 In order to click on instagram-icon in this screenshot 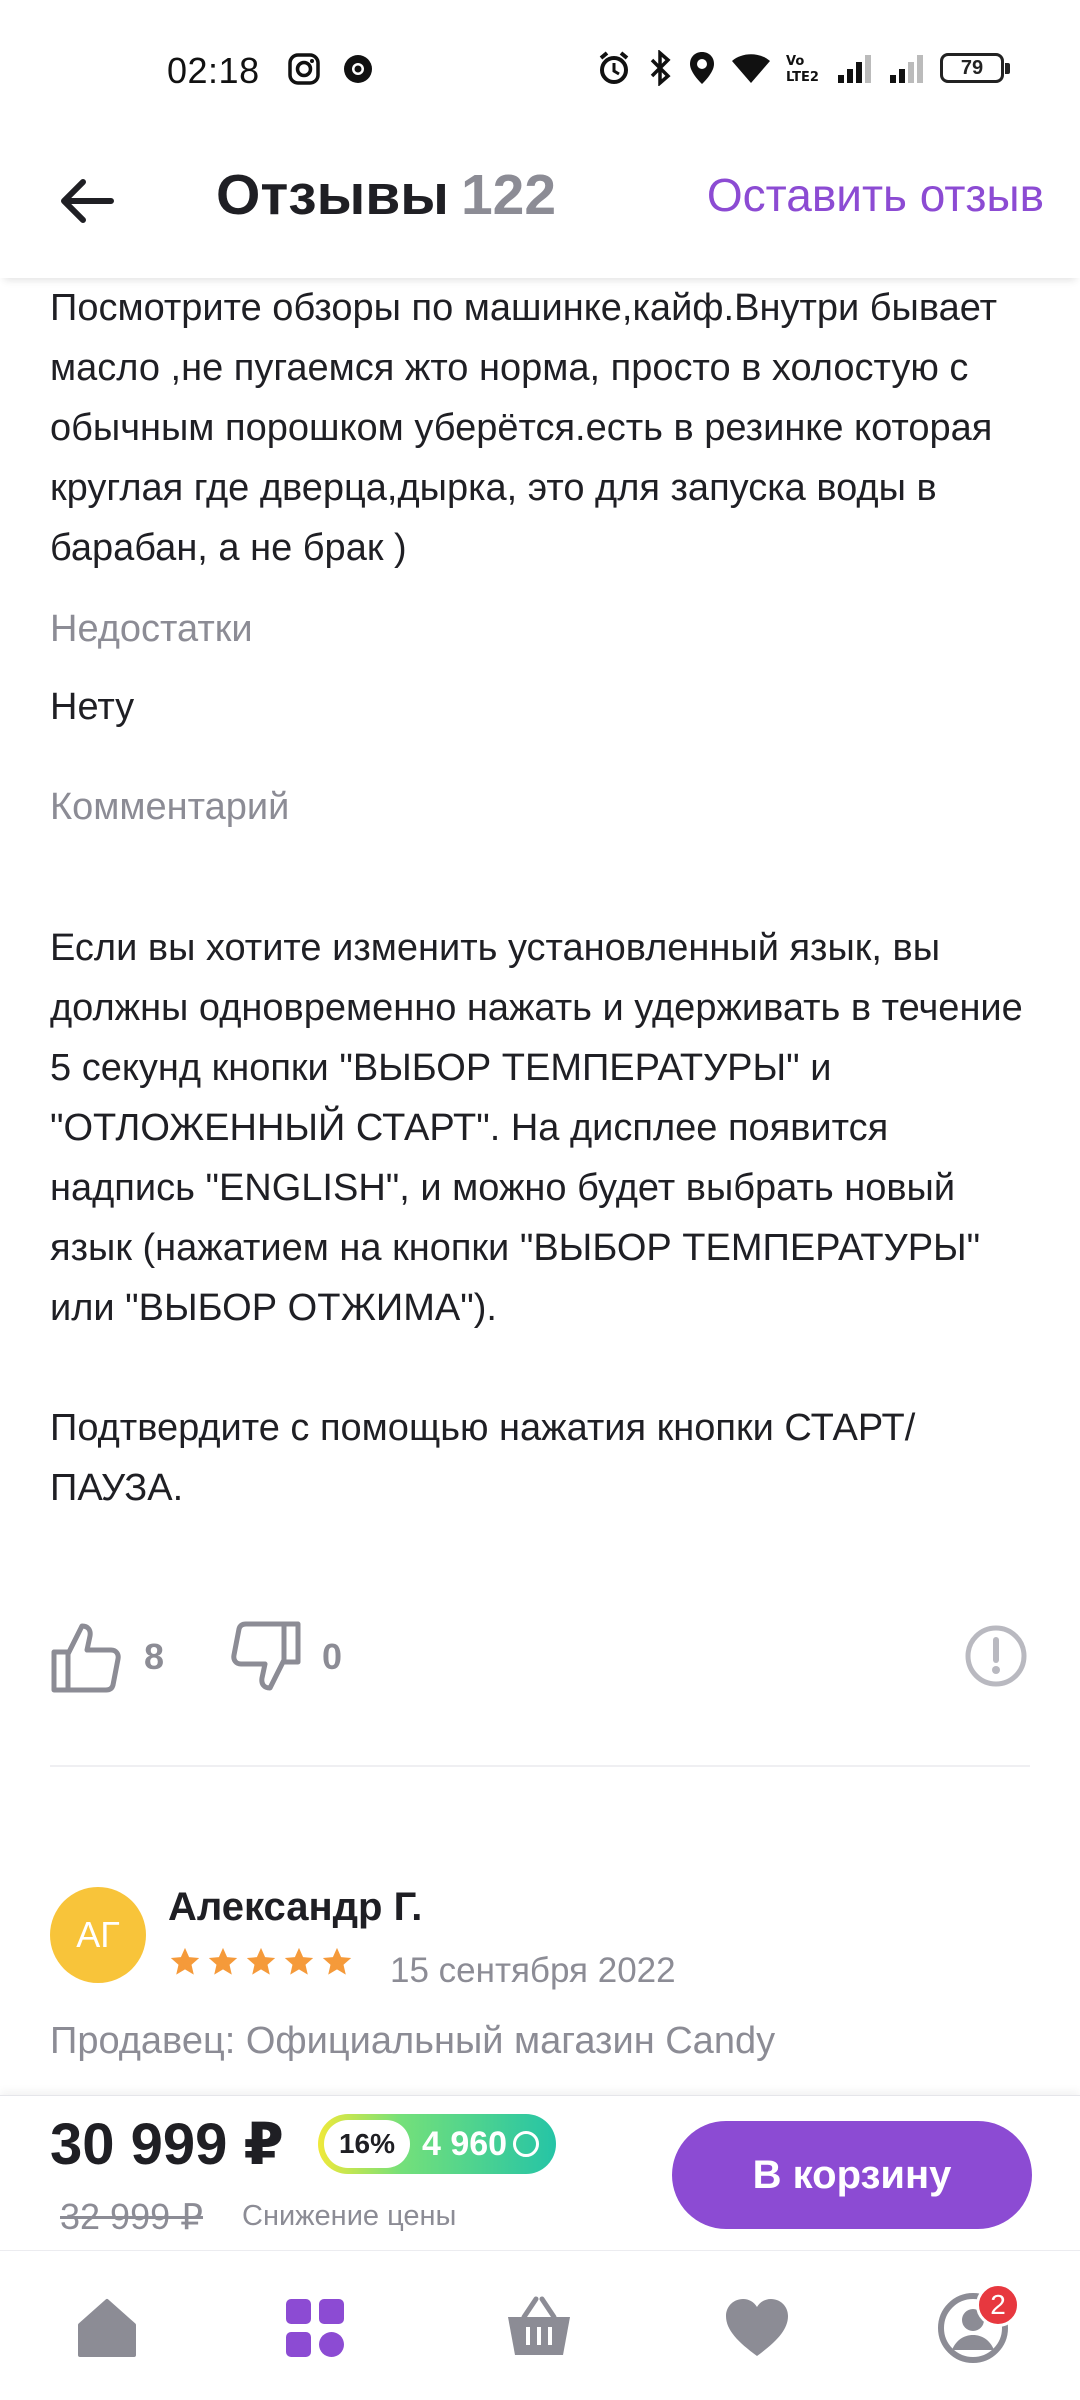, I will do `click(304, 69)`.